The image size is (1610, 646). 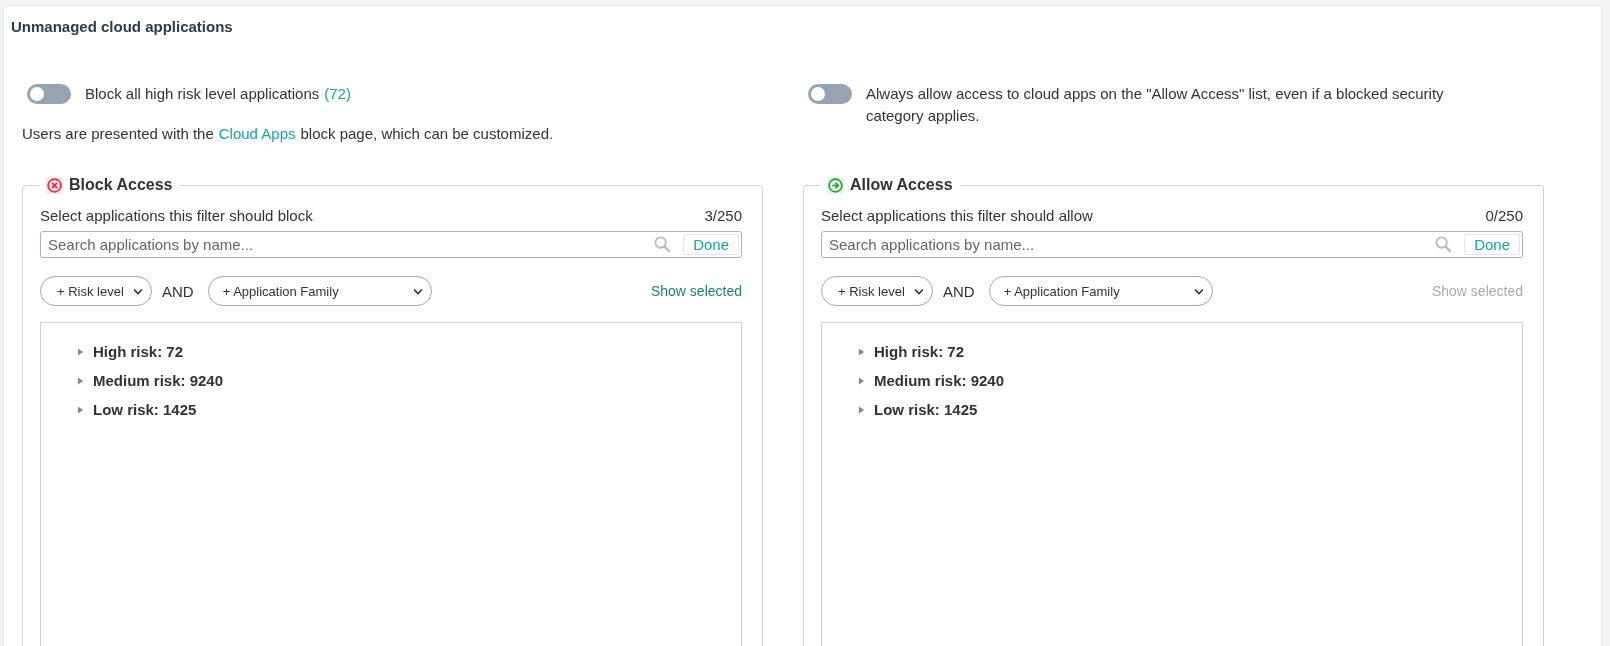 What do you see at coordinates (835, 185) in the screenshot?
I see `arrow-circle-icon` at bounding box center [835, 185].